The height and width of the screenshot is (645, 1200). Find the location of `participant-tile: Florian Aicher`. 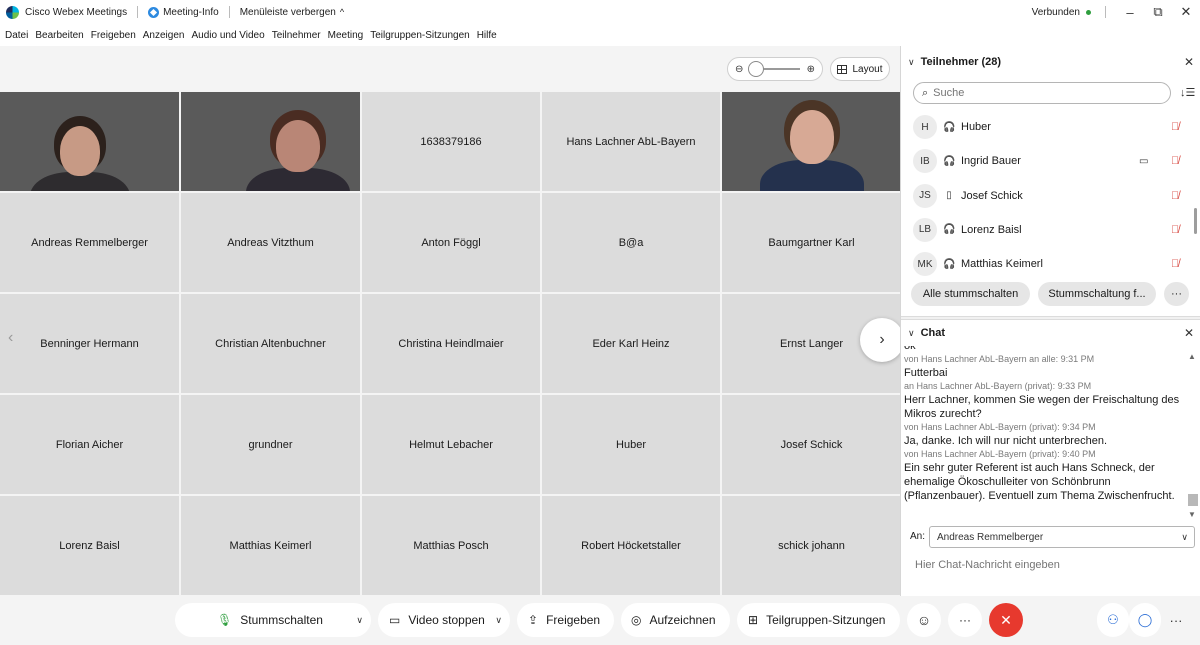

participant-tile: Florian Aicher is located at coordinates (89, 444).